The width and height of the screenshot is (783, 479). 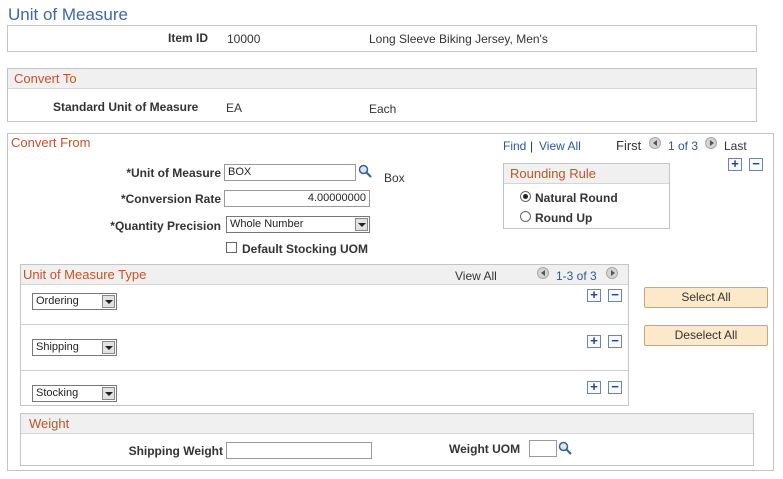 What do you see at coordinates (706, 297) in the screenshot?
I see `select-all-button: Select All` at bounding box center [706, 297].